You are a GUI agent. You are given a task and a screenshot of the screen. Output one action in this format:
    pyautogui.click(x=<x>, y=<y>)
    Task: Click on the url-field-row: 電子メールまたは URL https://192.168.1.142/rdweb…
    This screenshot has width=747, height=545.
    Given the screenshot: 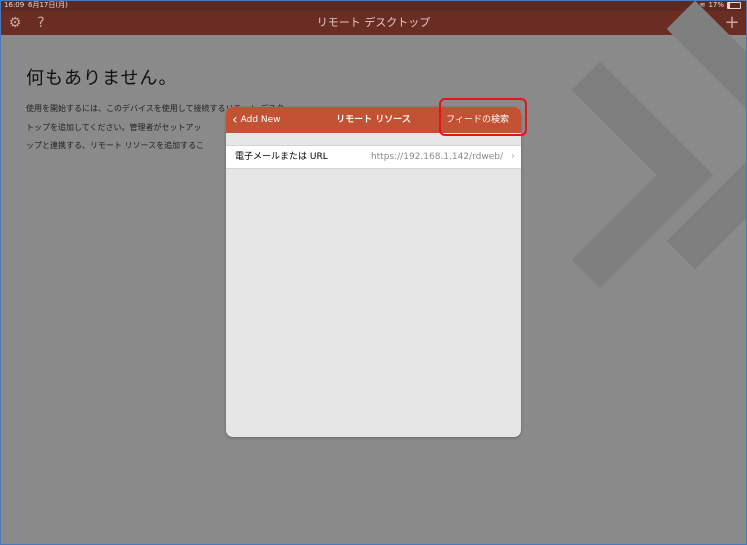 What is the action you would take?
    pyautogui.click(x=373, y=157)
    